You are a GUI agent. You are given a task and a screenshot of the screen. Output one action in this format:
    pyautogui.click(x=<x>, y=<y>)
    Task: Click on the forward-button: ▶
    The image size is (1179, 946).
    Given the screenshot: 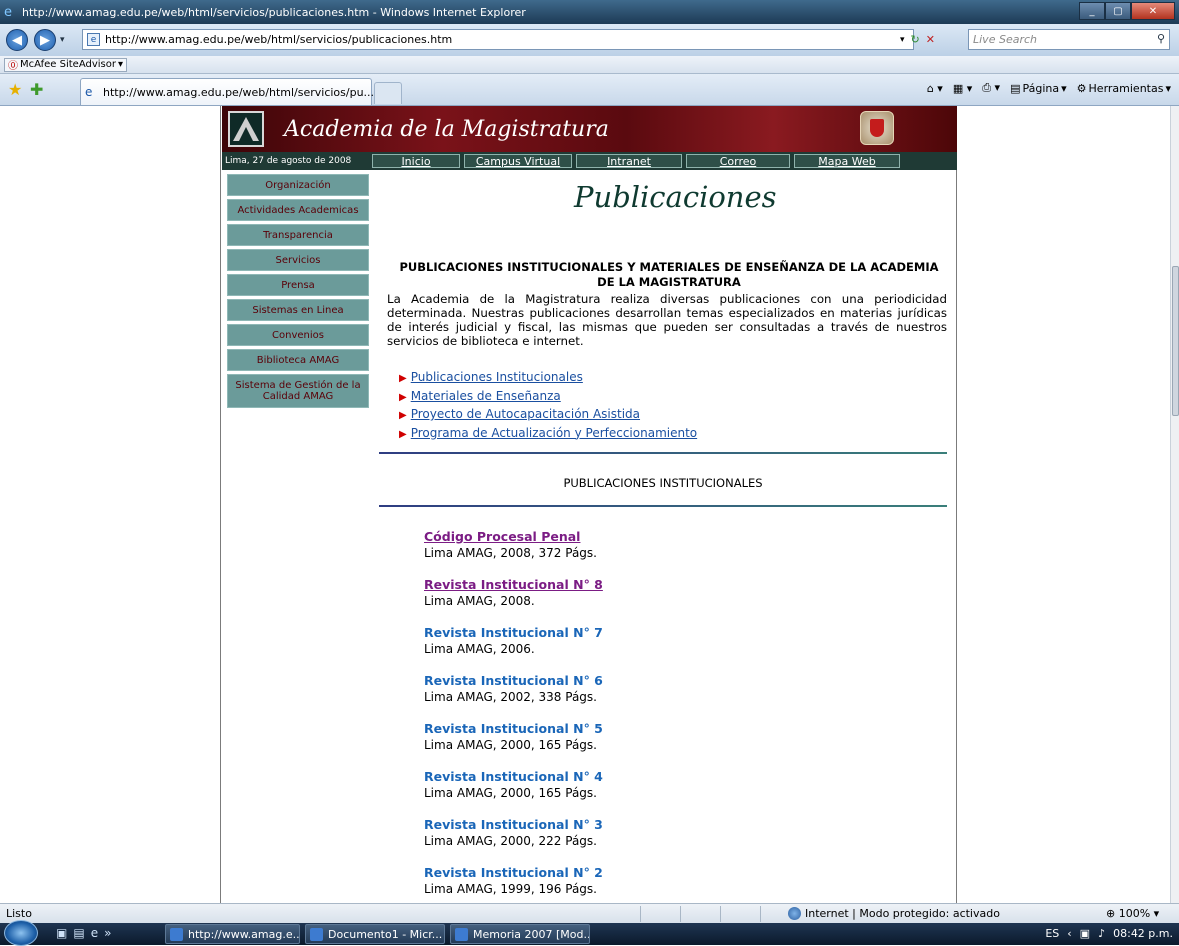 What is the action you would take?
    pyautogui.click(x=45, y=40)
    